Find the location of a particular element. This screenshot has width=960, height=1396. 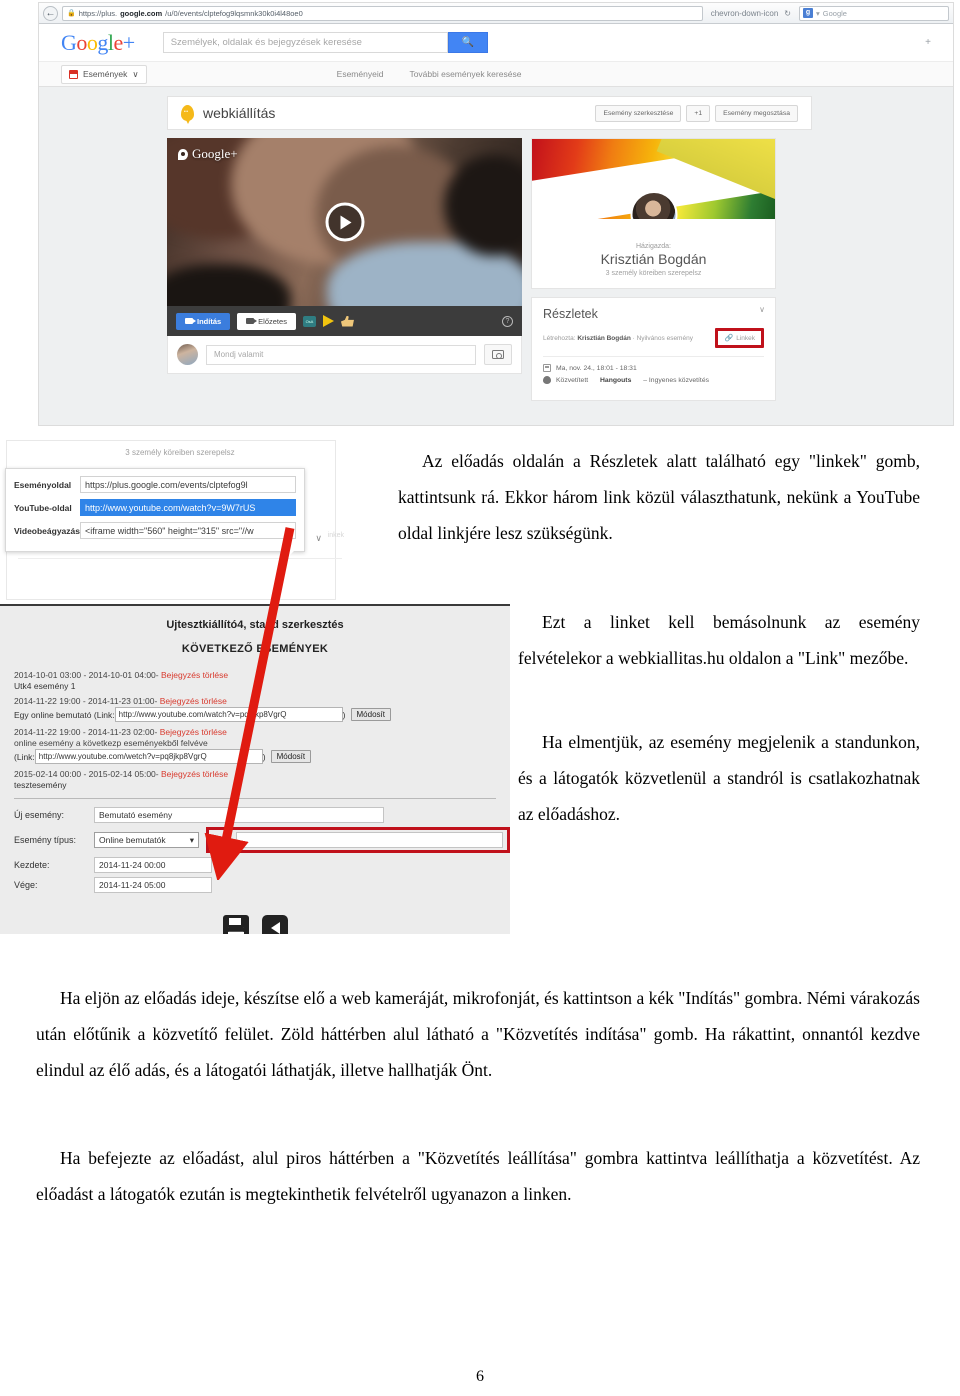

embed-label: Videobeágyazás is located at coordinates (47, 530).